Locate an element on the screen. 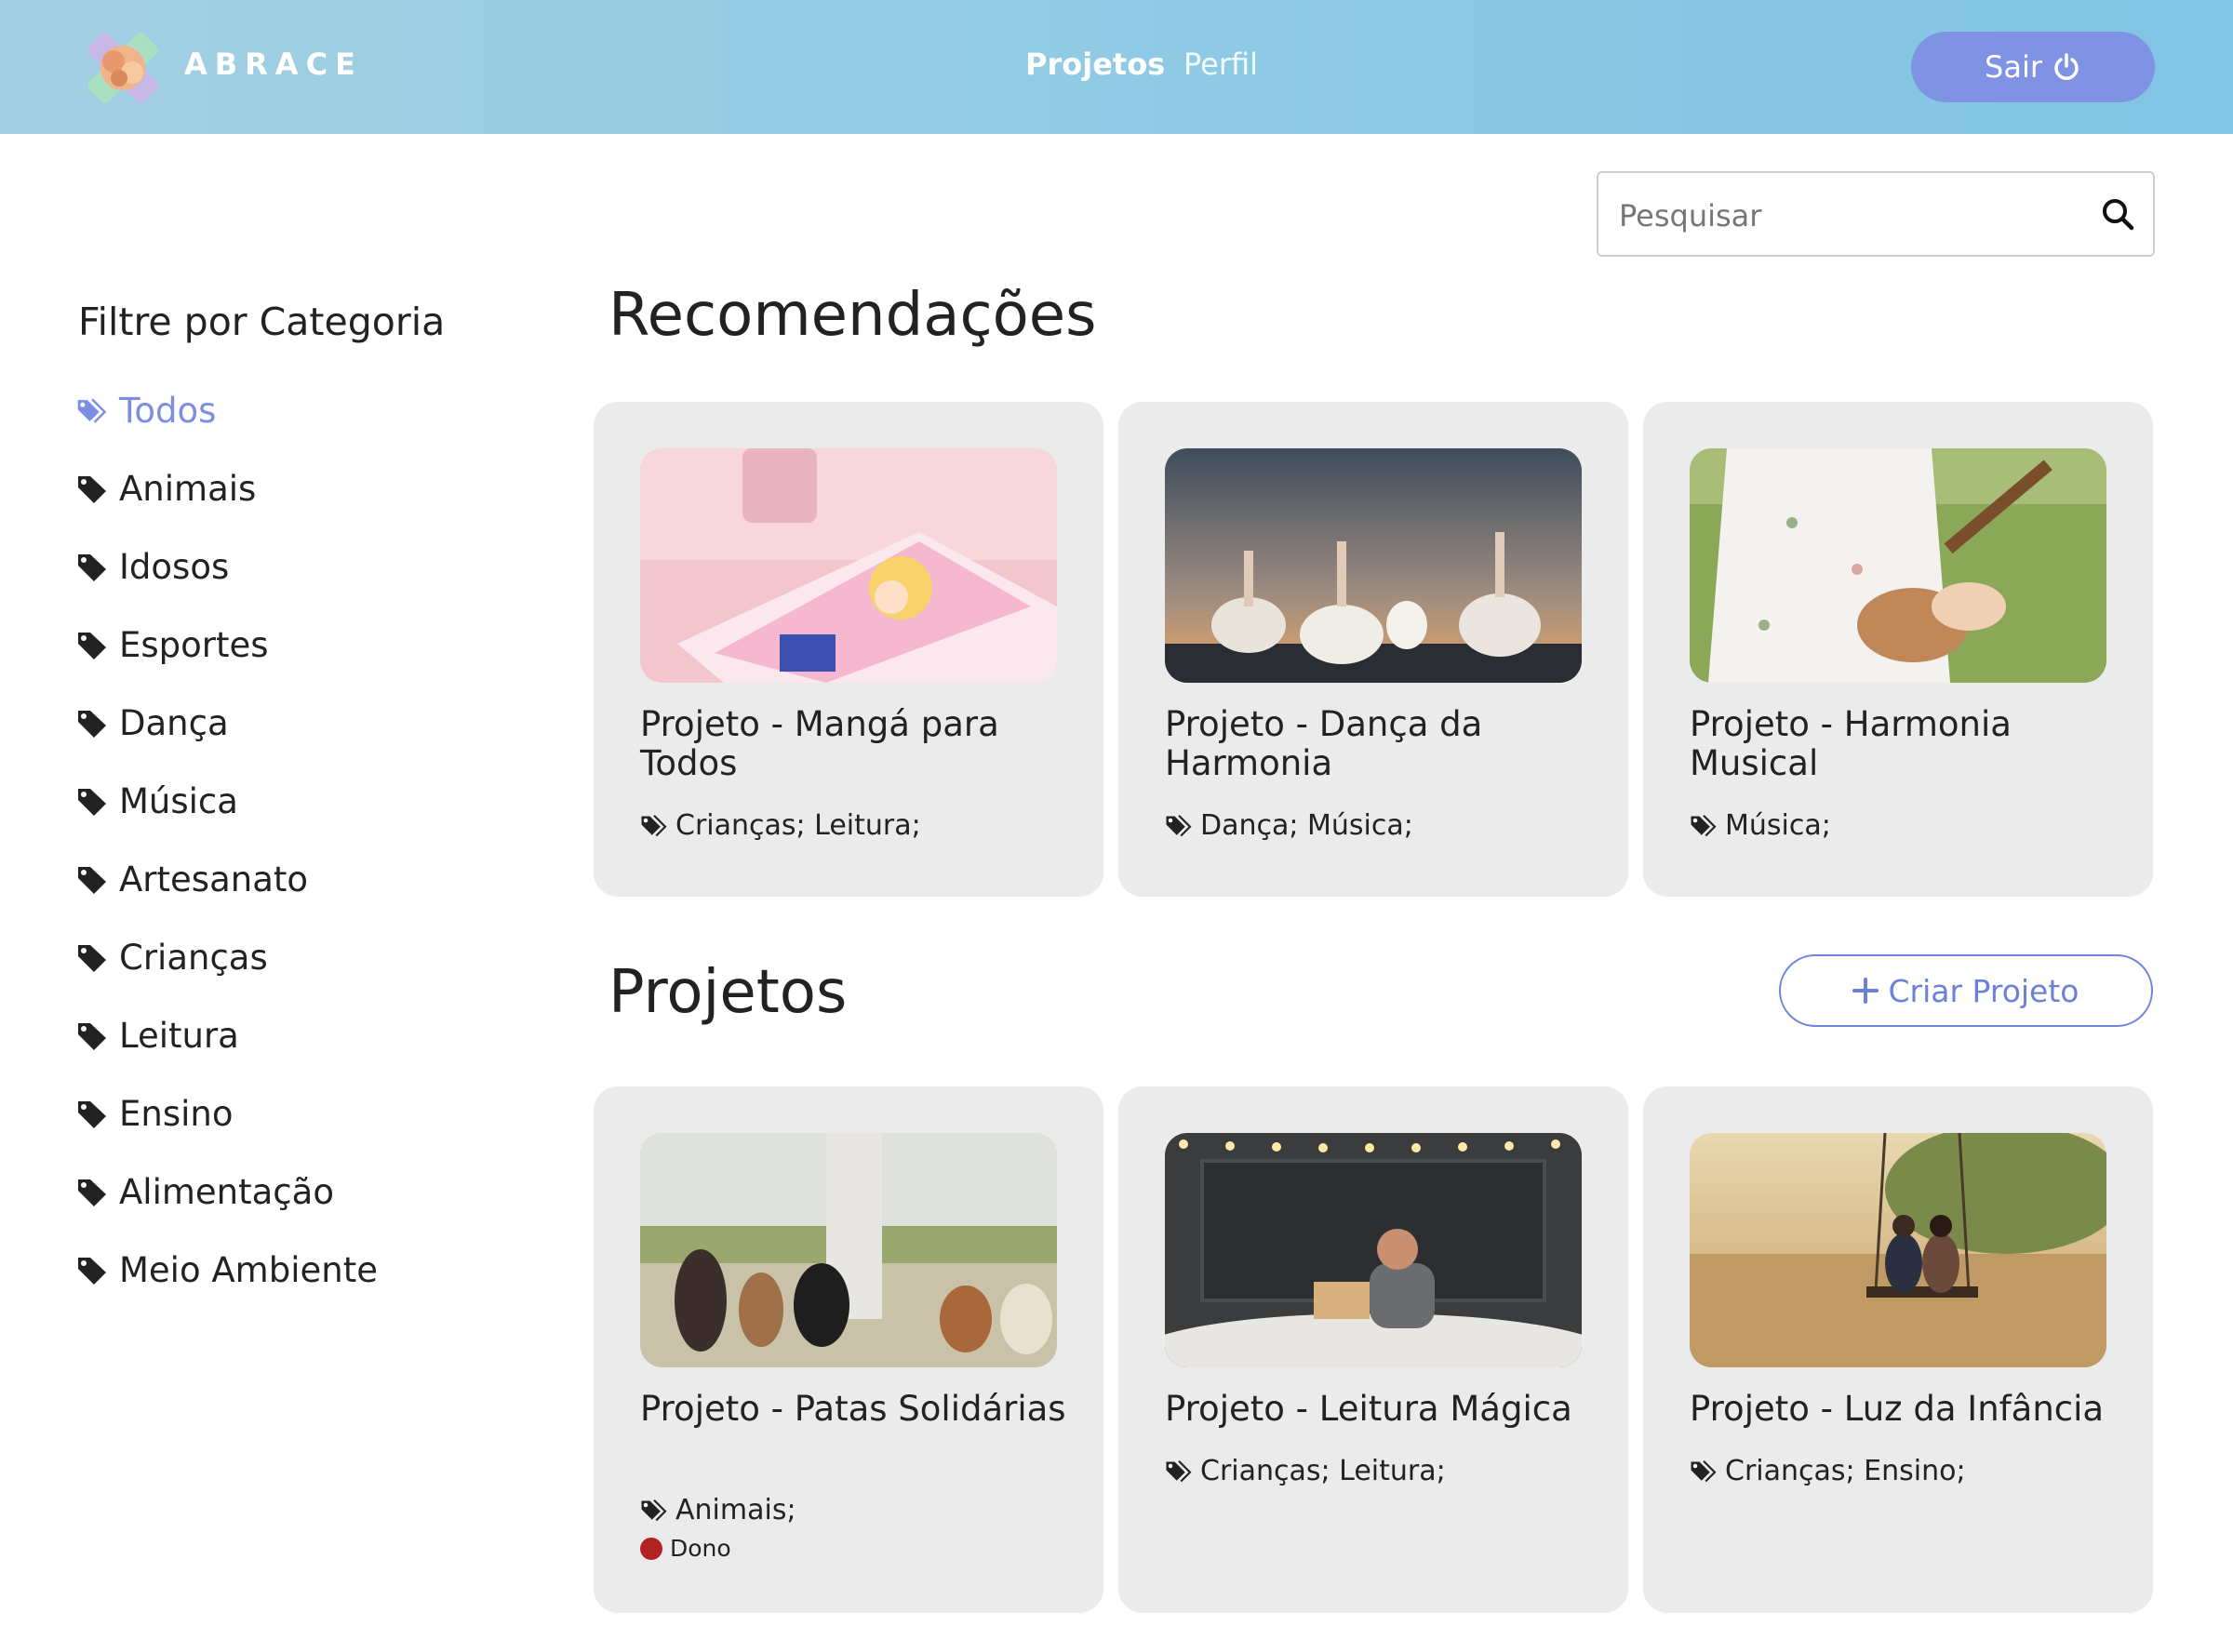 This screenshot has height=1652, width=2233. owner-label: Dono is located at coordinates (700, 1548).